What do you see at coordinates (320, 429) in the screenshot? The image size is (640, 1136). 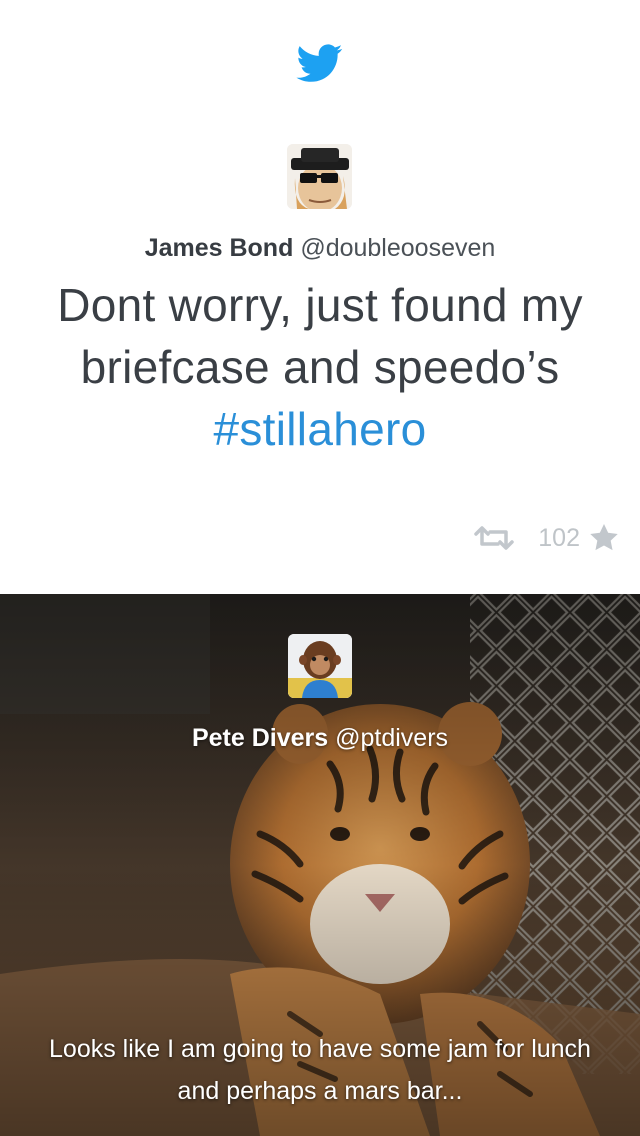 I see `hashtag-link: #stillahero` at bounding box center [320, 429].